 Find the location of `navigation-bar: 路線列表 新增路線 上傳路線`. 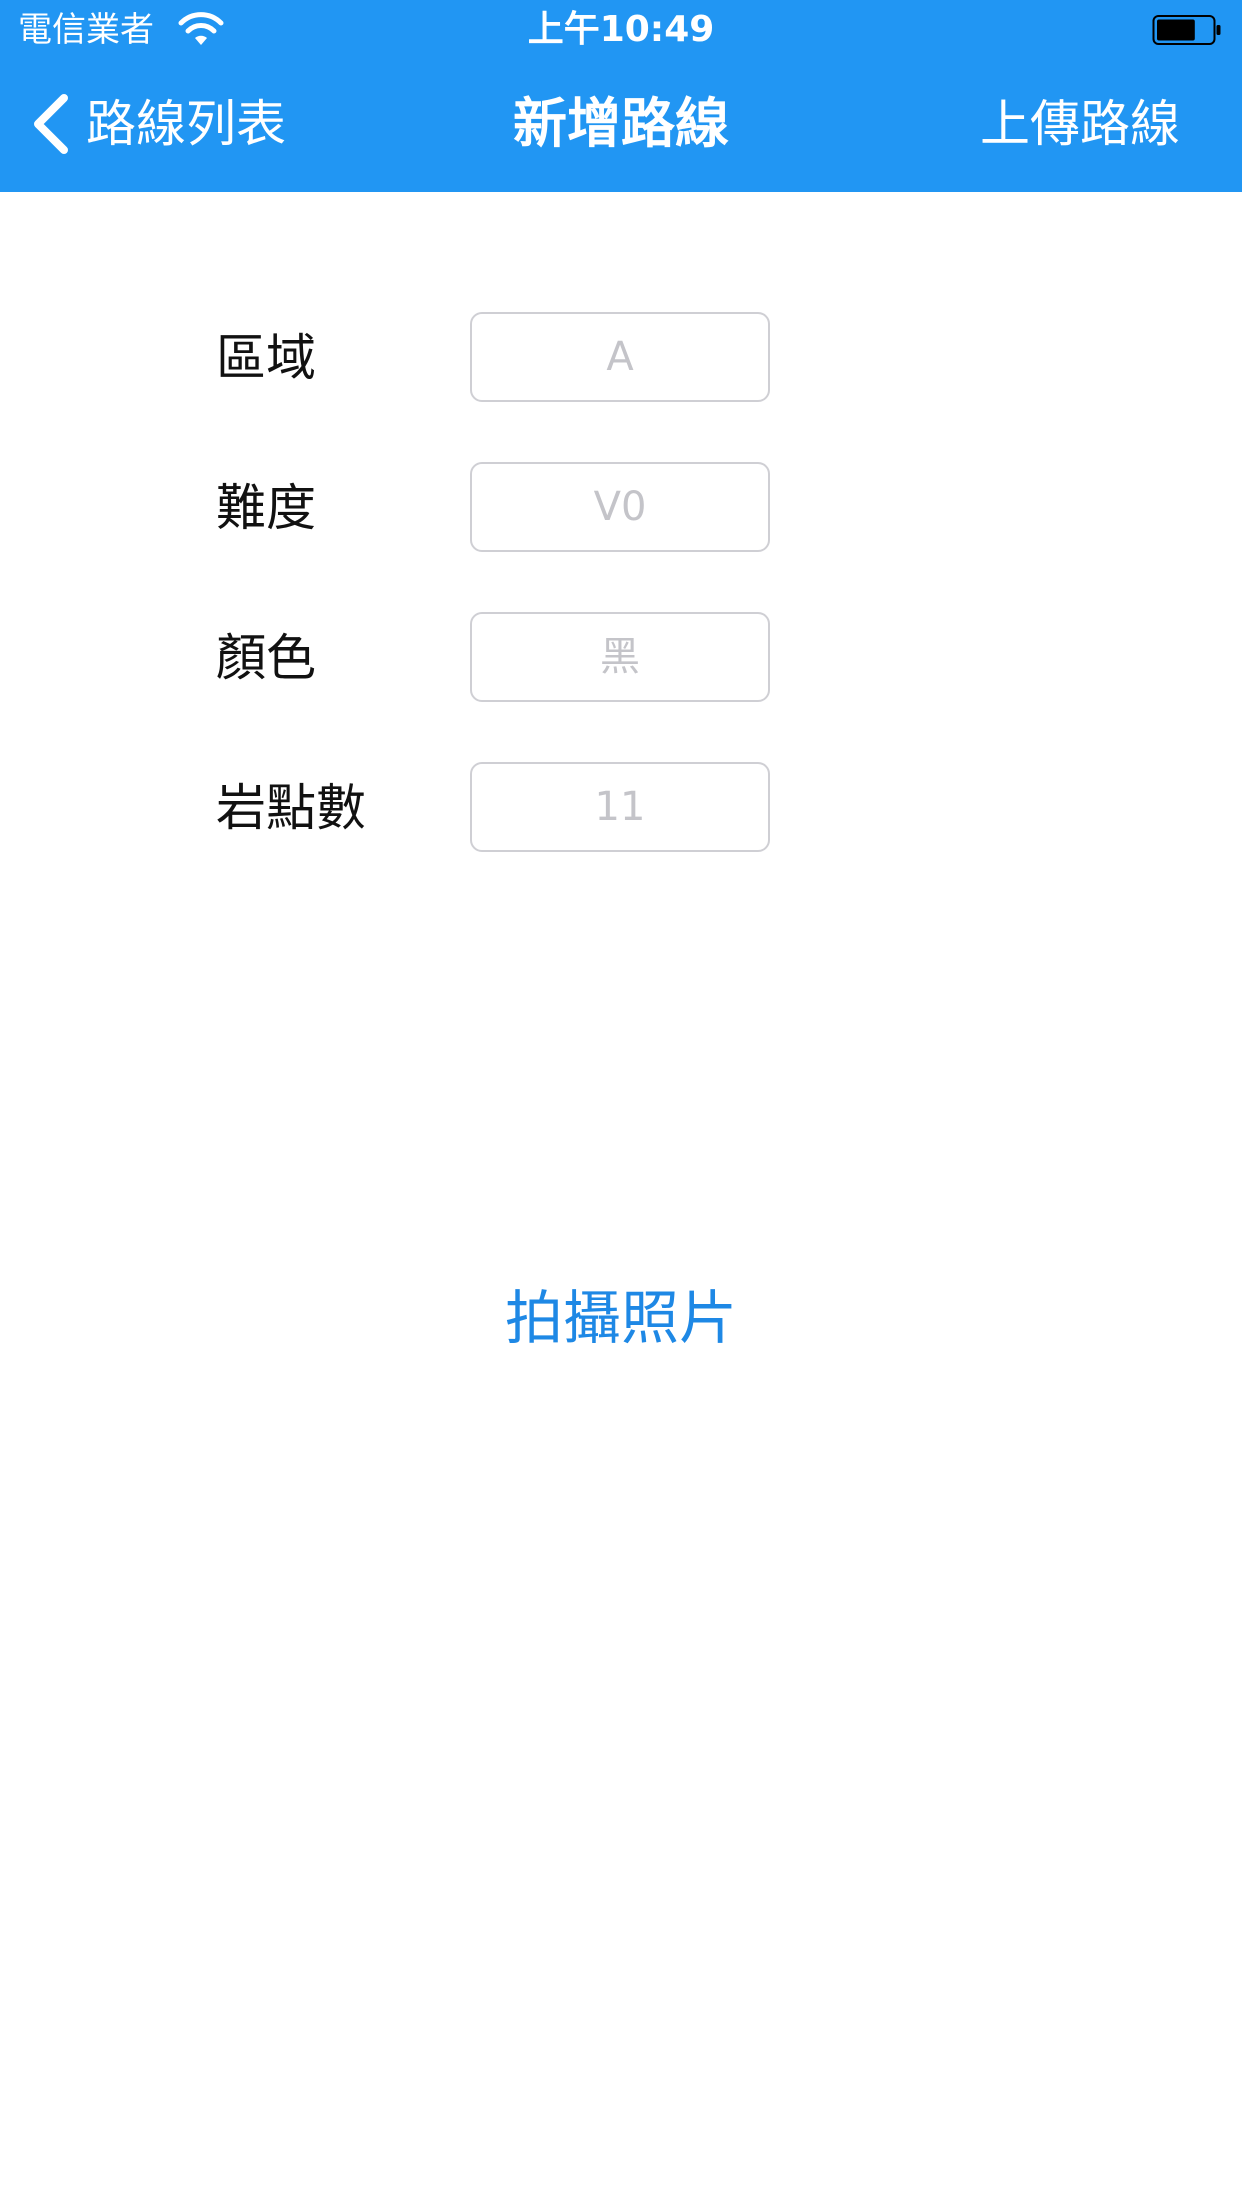

navigation-bar: 路線列表 新增路線 上傳路線 is located at coordinates (621, 126).